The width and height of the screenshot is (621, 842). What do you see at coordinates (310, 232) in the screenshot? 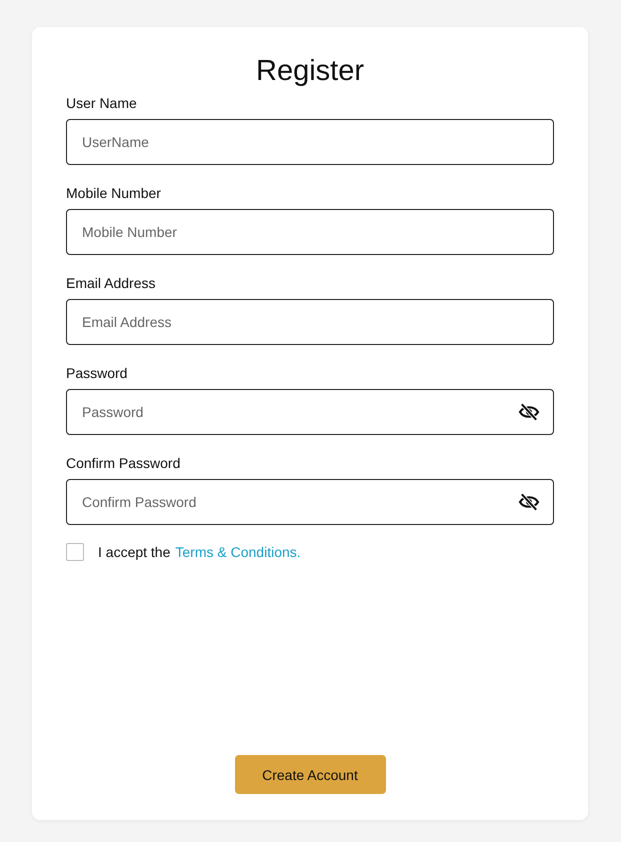
I see `input-field: Mobile Number` at bounding box center [310, 232].